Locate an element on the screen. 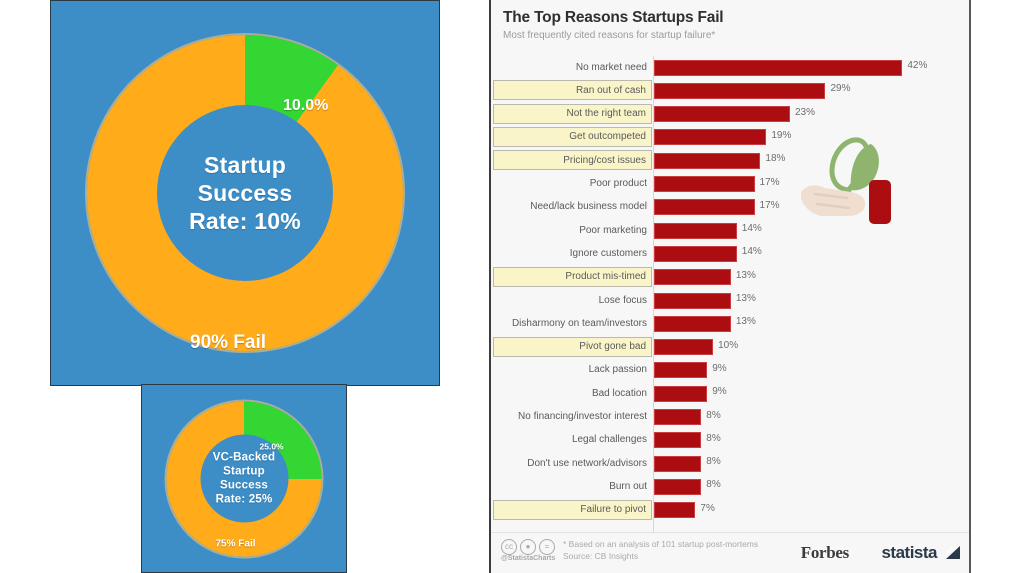 The height and width of the screenshot is (573, 1020). bar-row-label: Pivot gone bad is located at coordinates (612, 347).